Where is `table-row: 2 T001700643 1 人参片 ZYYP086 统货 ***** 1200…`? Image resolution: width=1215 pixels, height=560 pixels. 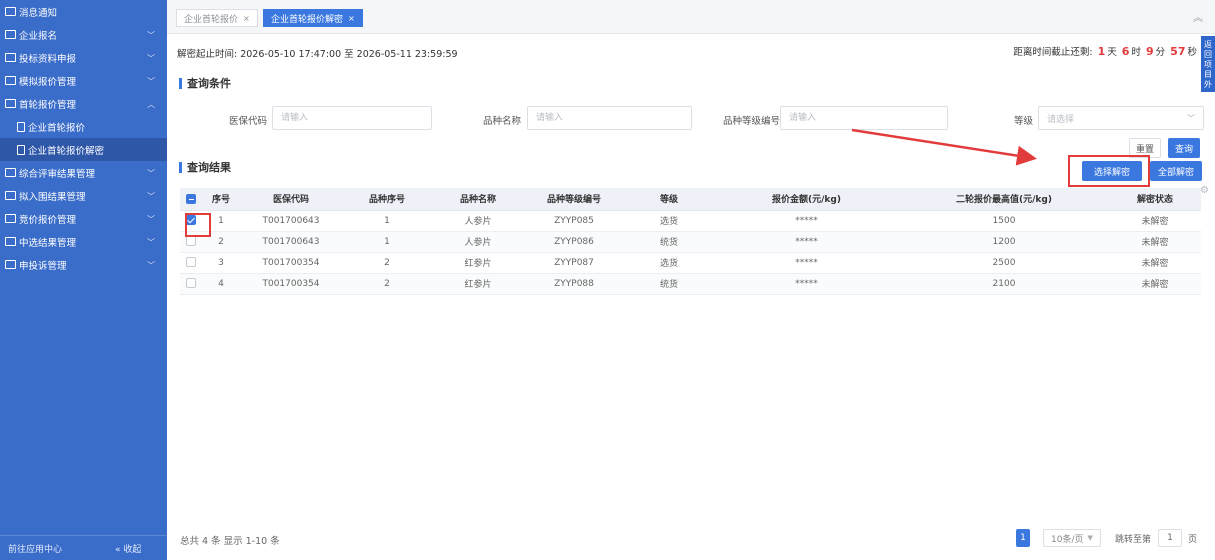
table-row: 2 T001700643 1 人参片 ZYYP086 统货 ***** 1200… is located at coordinates (690, 242).